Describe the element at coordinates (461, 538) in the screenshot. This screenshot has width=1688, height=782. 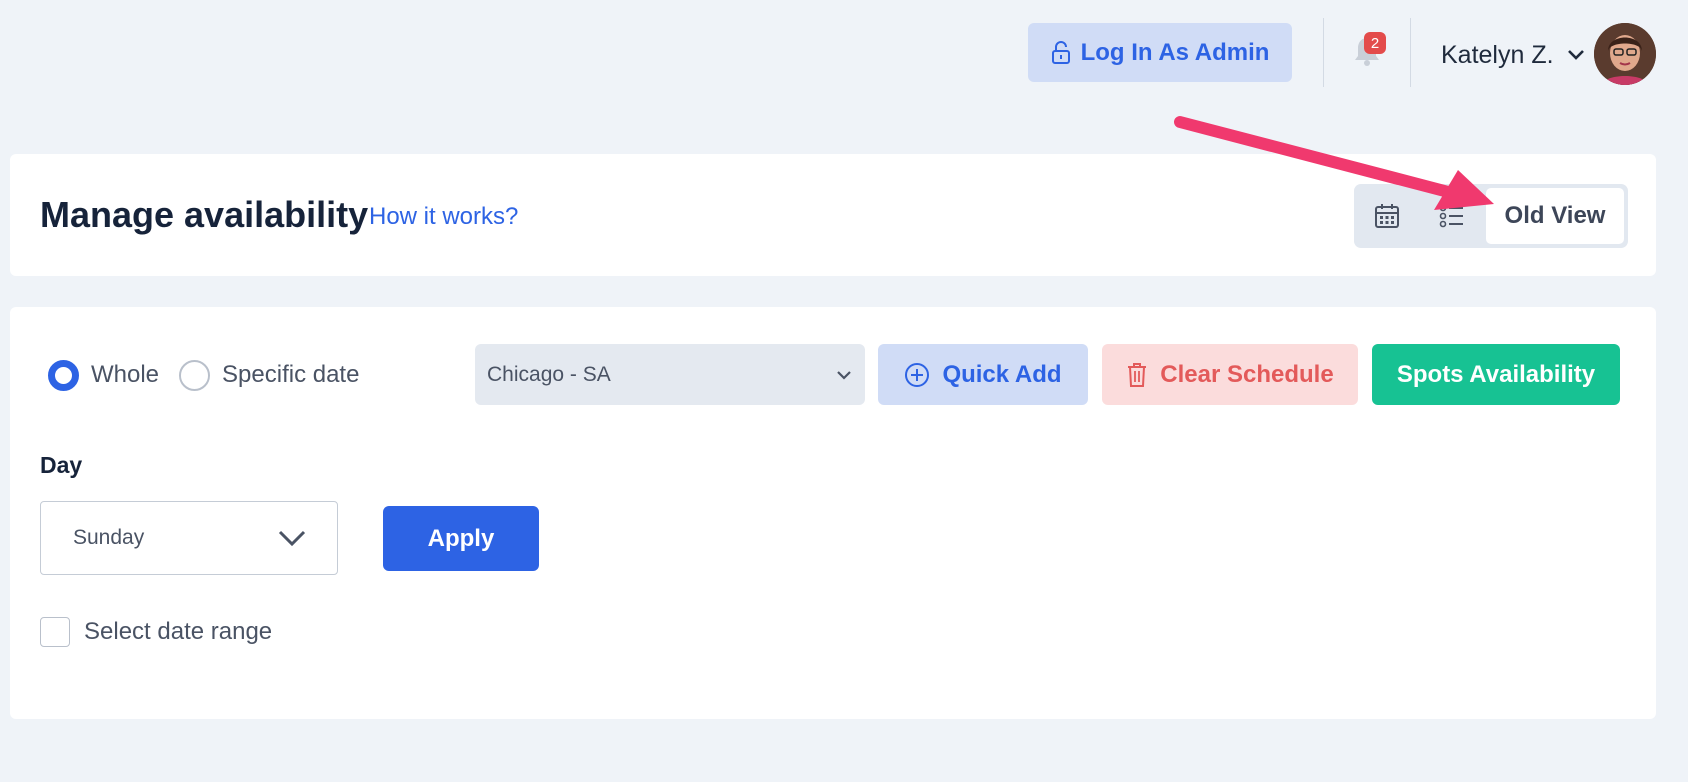
I see `apply-button: Apply` at that location.